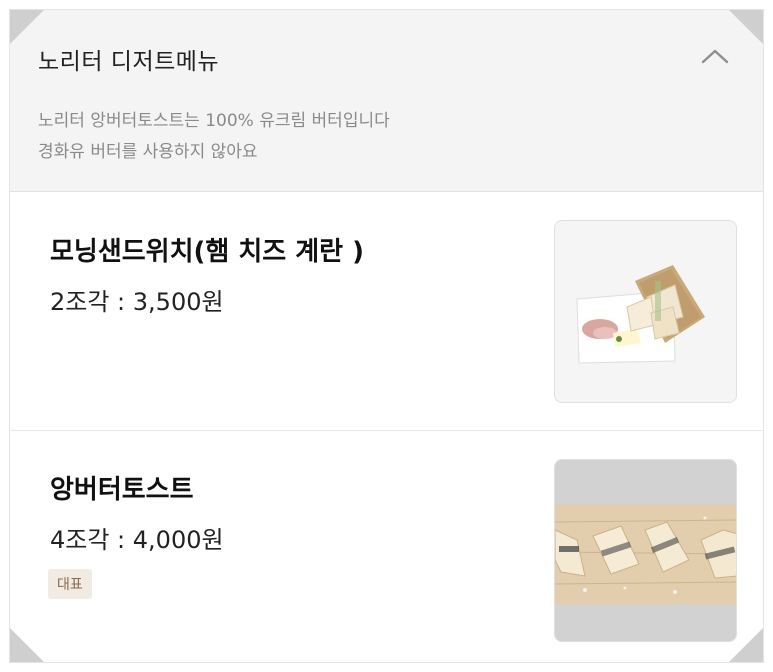 This screenshot has height=672, width=773. What do you see at coordinates (70, 584) in the screenshot?
I see `signature-badge: 대표` at bounding box center [70, 584].